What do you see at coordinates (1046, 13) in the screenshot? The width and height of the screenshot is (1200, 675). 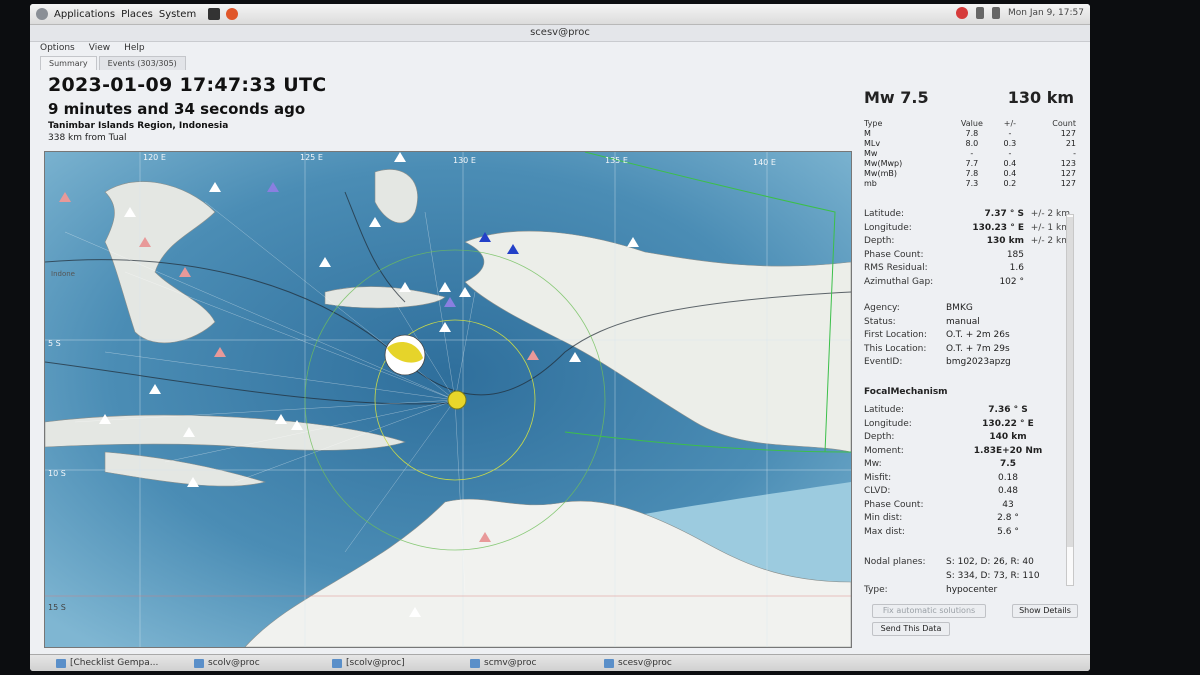 I see `clock: Mon Jan 9, 17:57` at bounding box center [1046, 13].